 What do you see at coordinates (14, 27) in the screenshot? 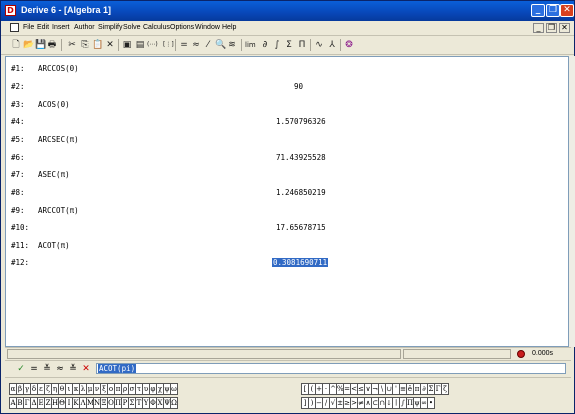
I see `document-icon` at bounding box center [14, 27].